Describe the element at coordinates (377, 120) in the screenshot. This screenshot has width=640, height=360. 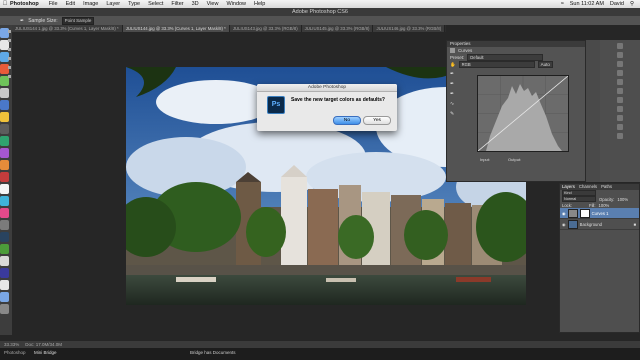
I see `yes-button: Yes` at that location.